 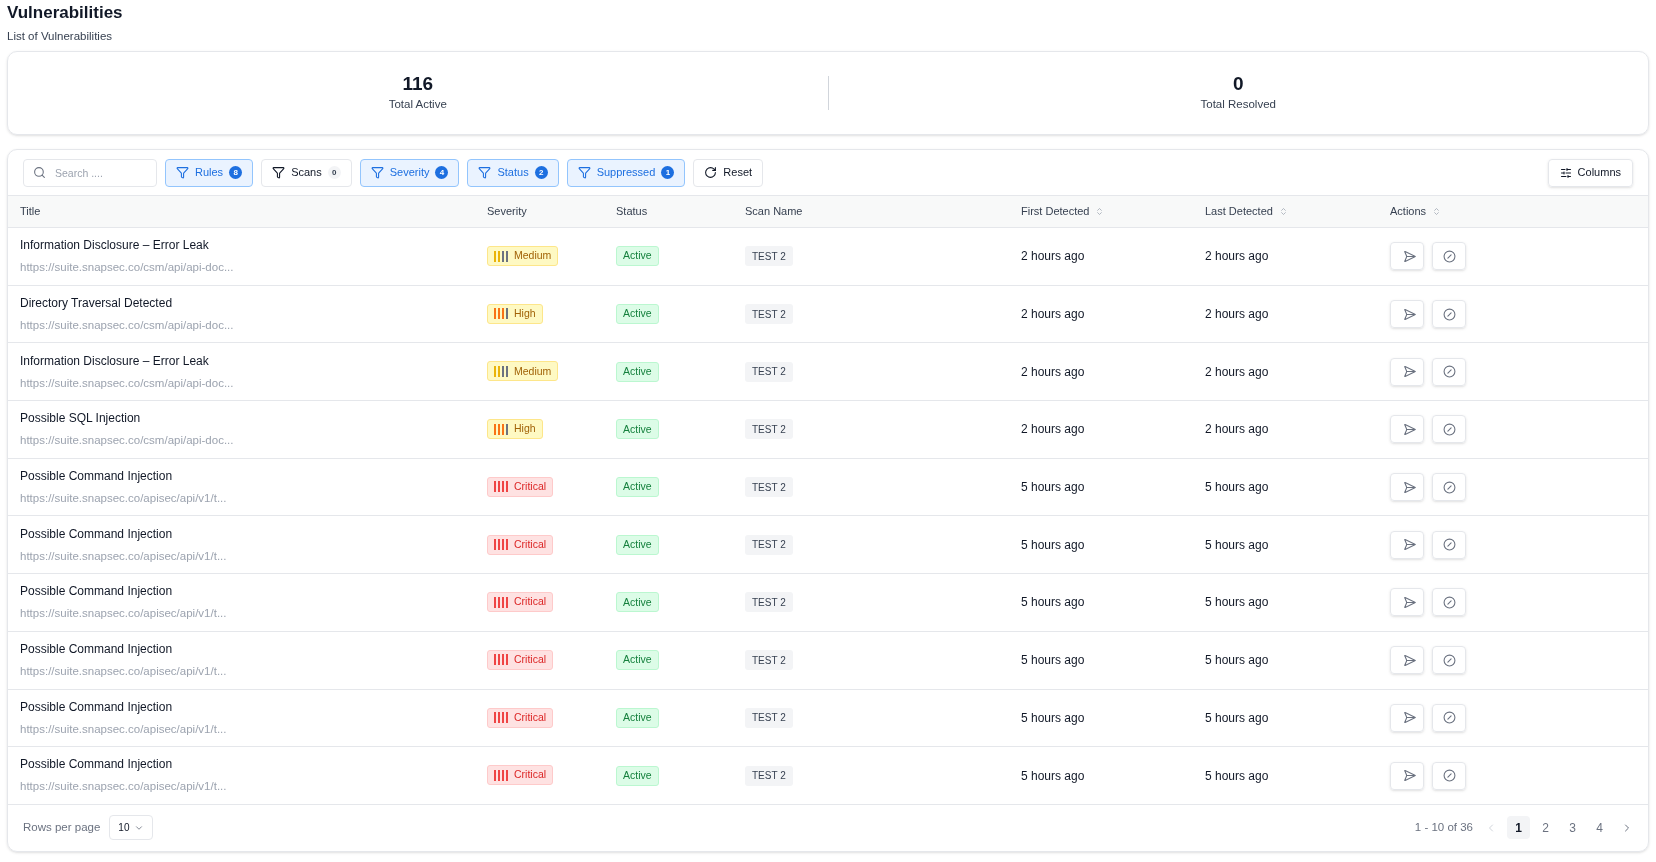 What do you see at coordinates (1572, 828) in the screenshot?
I see `page-button: 3` at bounding box center [1572, 828].